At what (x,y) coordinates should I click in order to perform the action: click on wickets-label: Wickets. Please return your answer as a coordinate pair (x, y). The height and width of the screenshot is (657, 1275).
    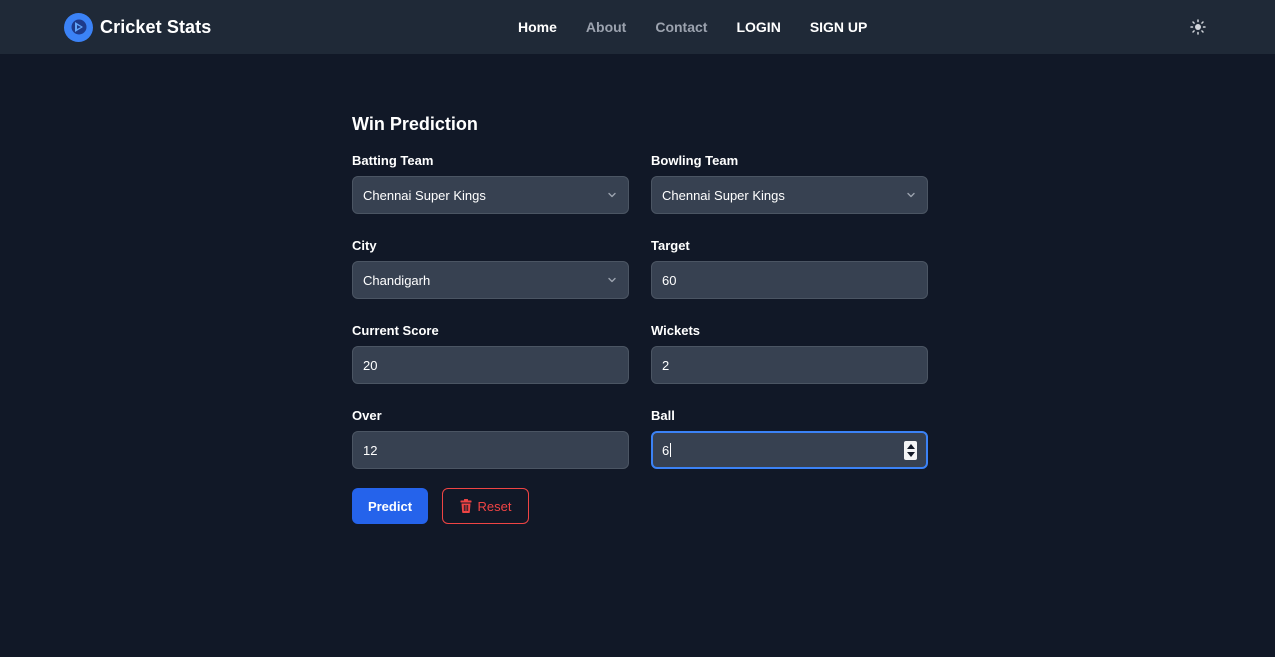
    Looking at the image, I should click on (676, 330).